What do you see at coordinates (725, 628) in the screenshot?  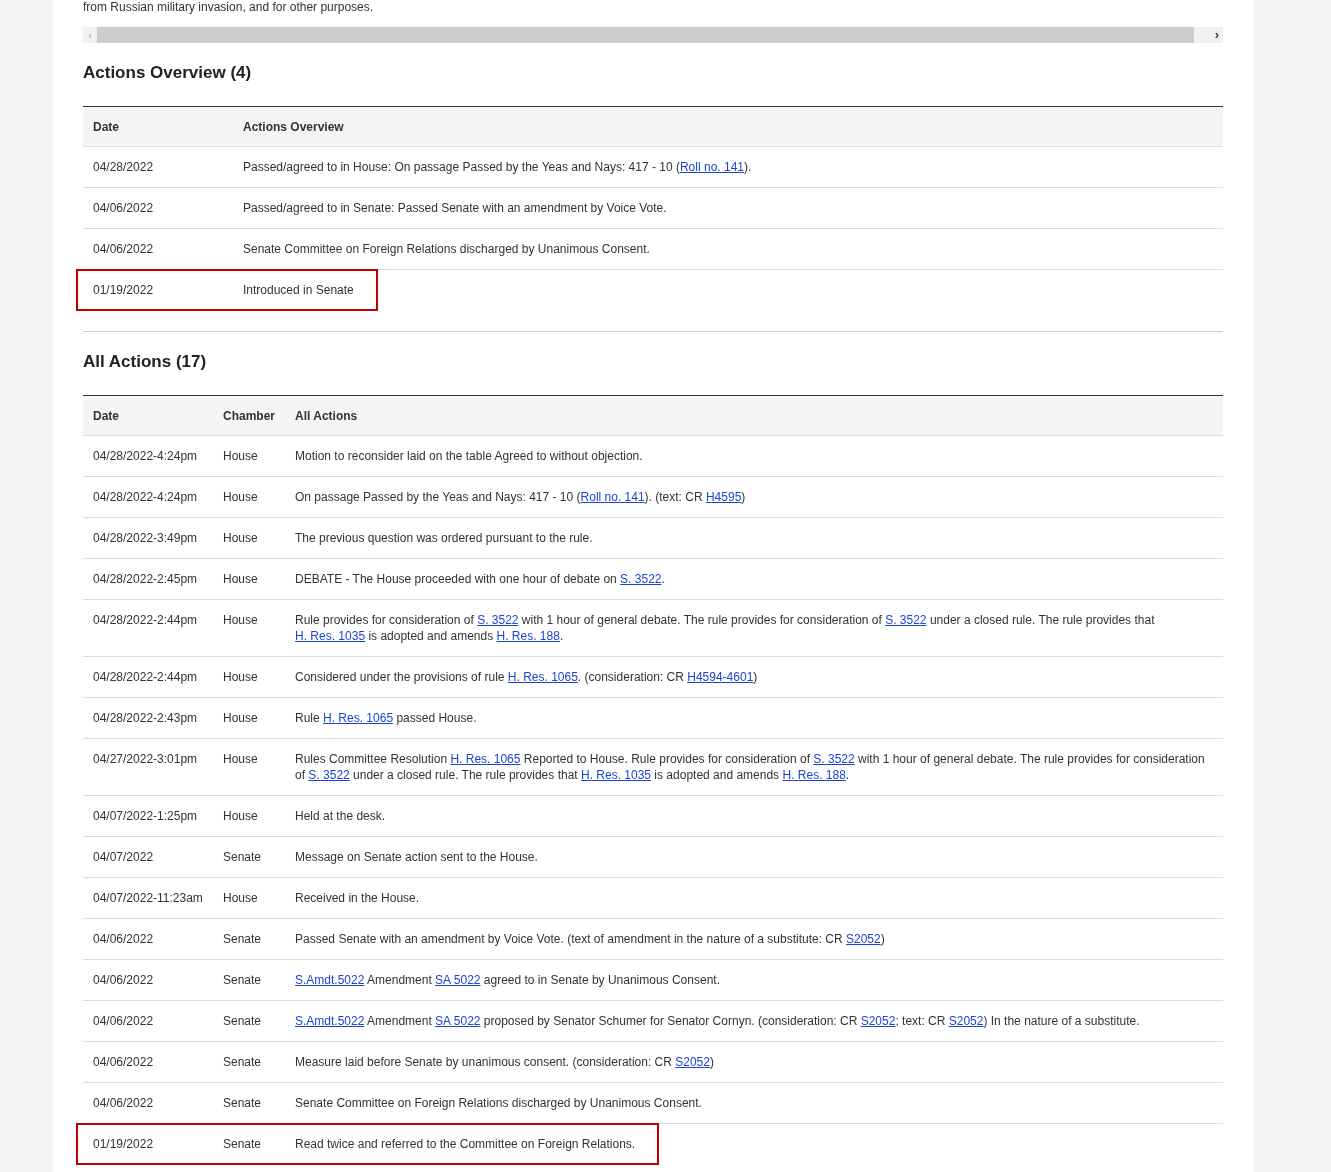 I see `action-text: Rule provides for consideration of S. 3522 with 1 hour of general debate. The rule provides for consideration of S. 3522 under a closed rule. The rule provides that H. Res. 1035 is adopted and amends H. Res. 188.` at bounding box center [725, 628].